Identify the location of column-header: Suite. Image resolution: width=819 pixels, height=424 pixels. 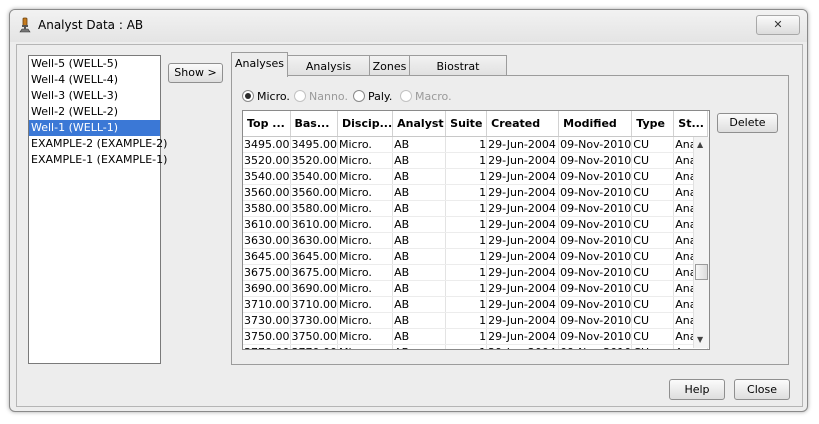
(466, 124).